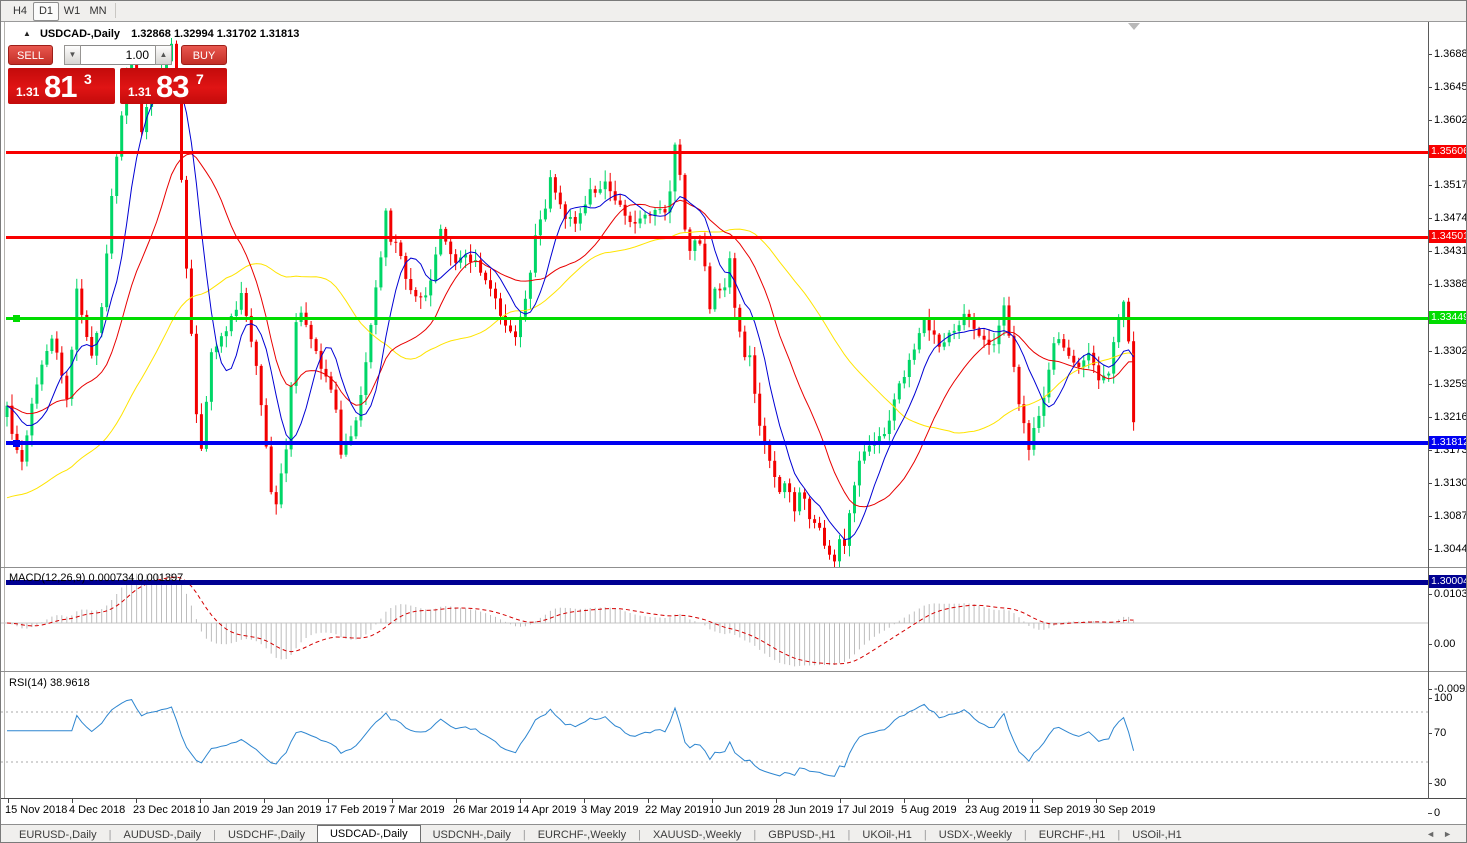 This screenshot has width=1467, height=843. What do you see at coordinates (72, 55) in the screenshot?
I see `volume-decrease-button: ▼` at bounding box center [72, 55].